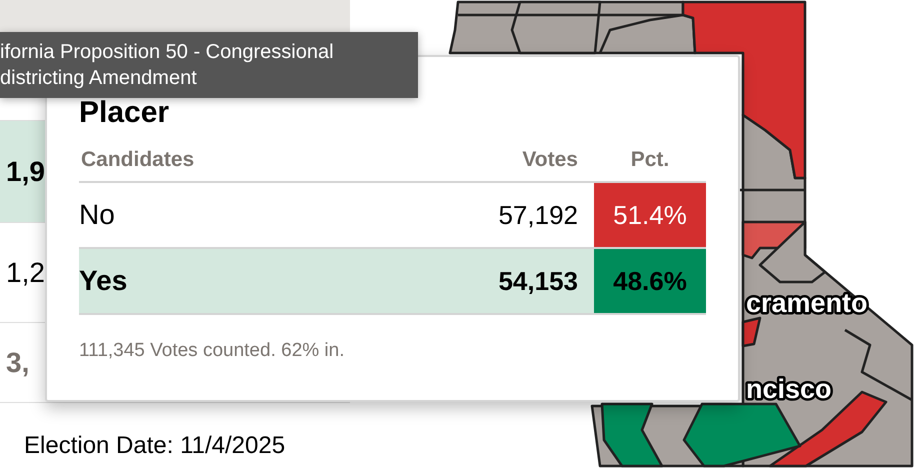  I want to click on votes-counted-note: 111,345 Votes counted. 62% in., so click(211, 351).